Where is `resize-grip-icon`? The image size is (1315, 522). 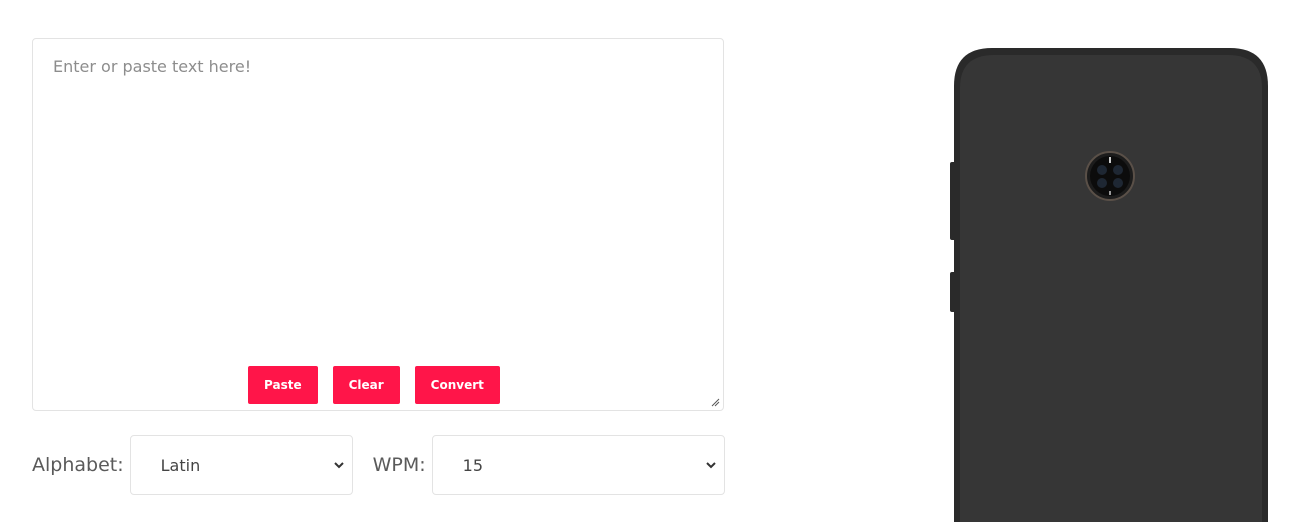 resize-grip-icon is located at coordinates (715, 402).